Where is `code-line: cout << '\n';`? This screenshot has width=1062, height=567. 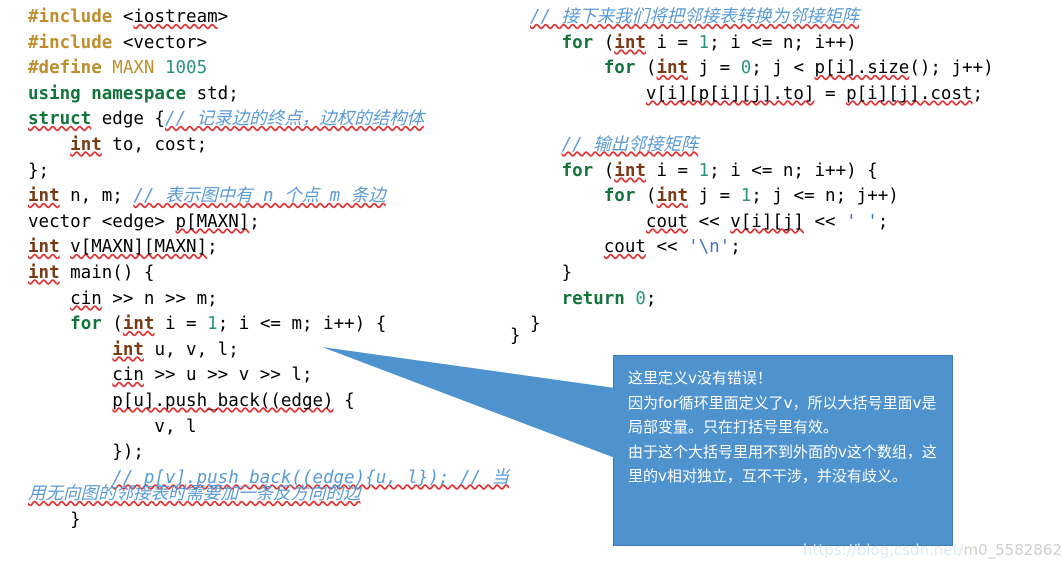
code-line: cout << '\n'; is located at coordinates (672, 247).